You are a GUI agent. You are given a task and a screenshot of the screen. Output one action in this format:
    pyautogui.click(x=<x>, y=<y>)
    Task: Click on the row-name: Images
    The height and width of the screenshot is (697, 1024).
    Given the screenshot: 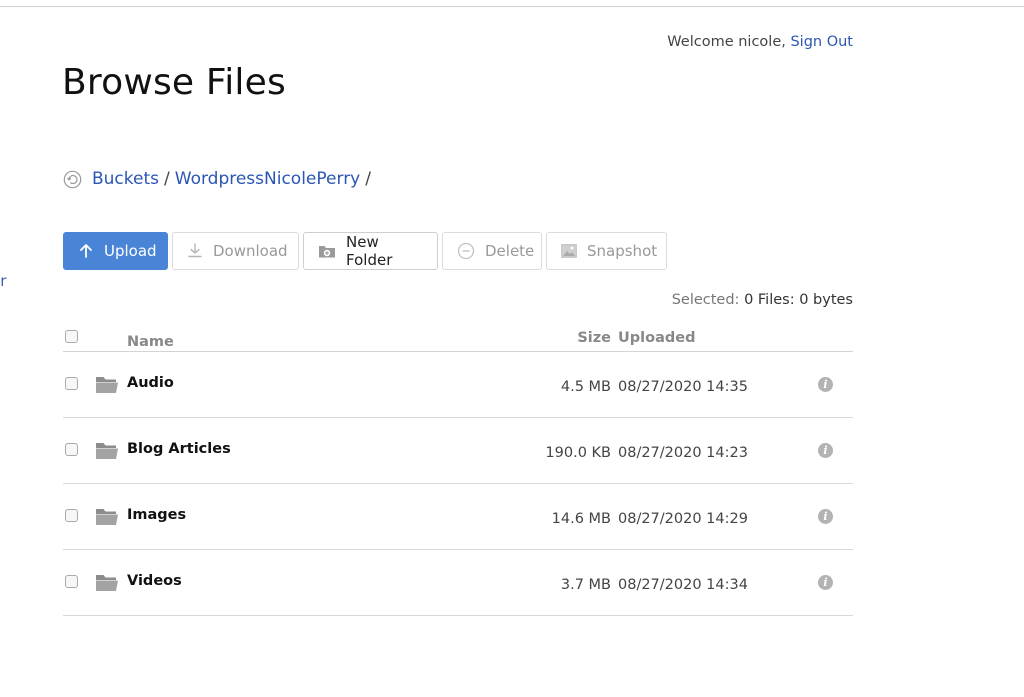 What is the action you would take?
    pyautogui.click(x=156, y=515)
    